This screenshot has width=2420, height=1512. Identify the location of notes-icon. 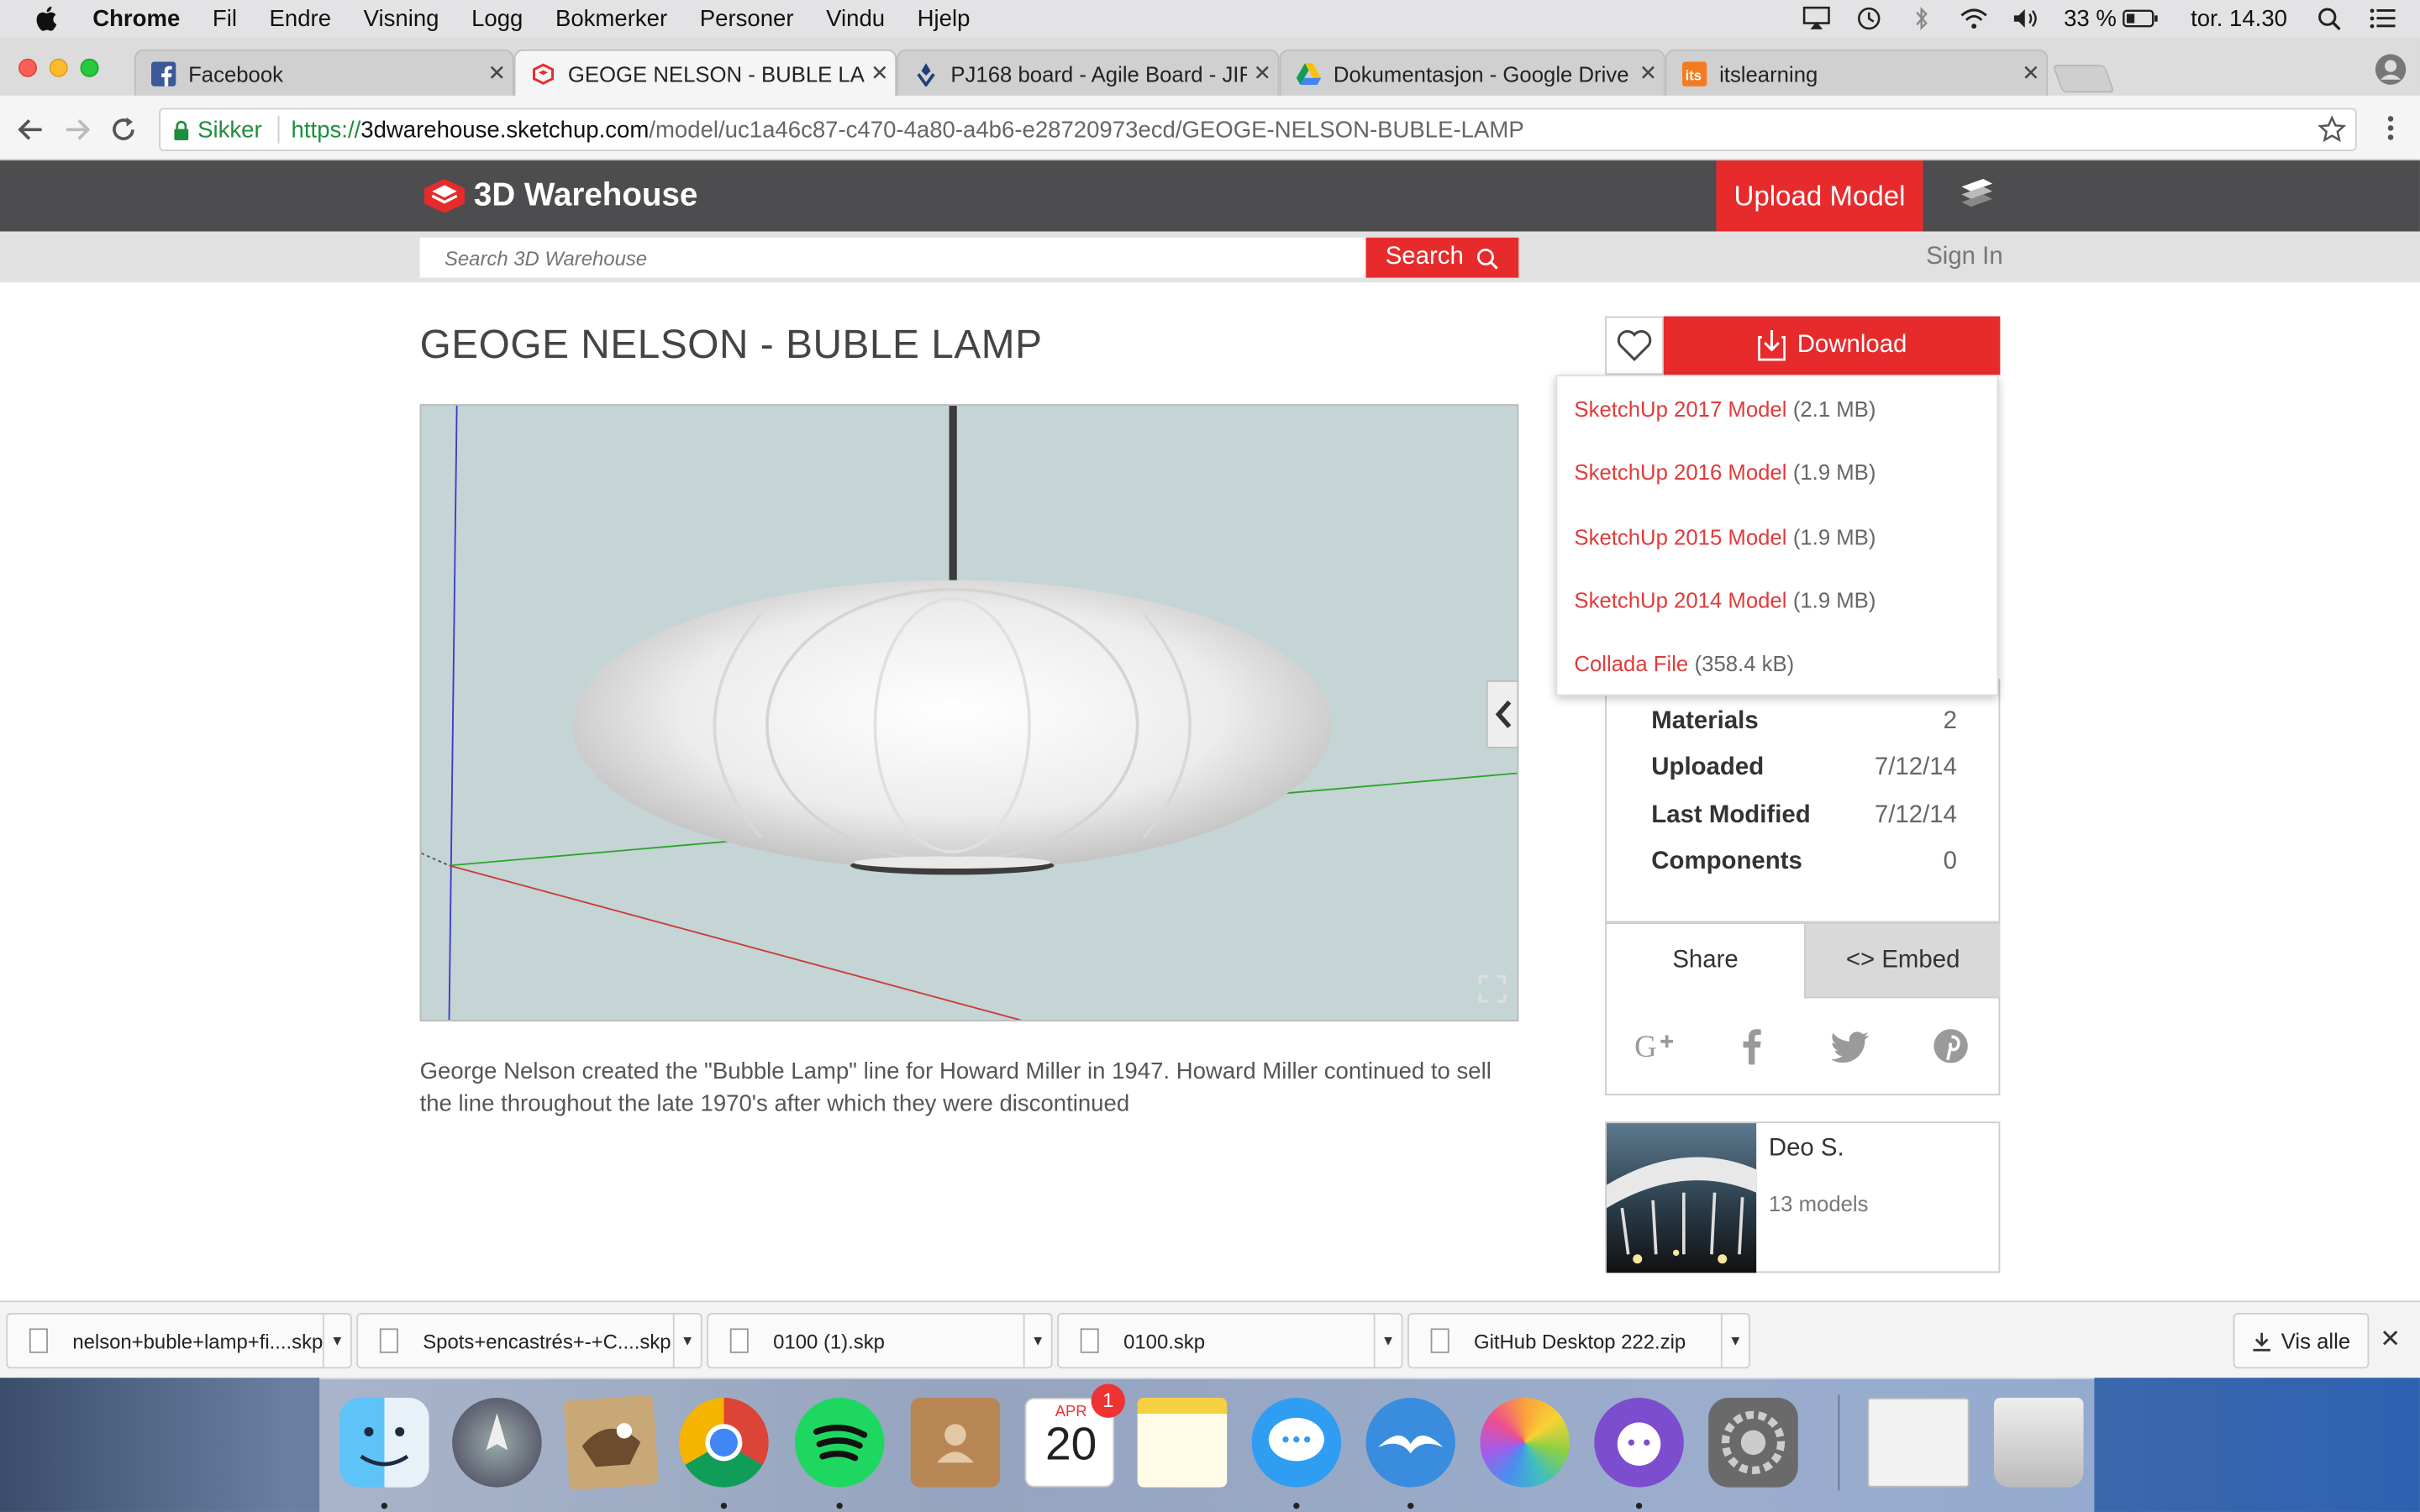
(1182, 1443).